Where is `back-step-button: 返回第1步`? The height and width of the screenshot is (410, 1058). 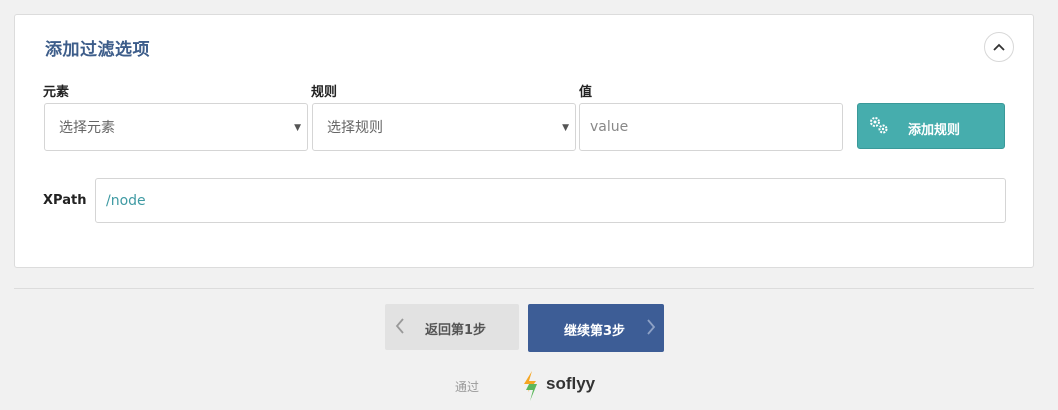
back-step-button: 返回第1步 is located at coordinates (452, 327).